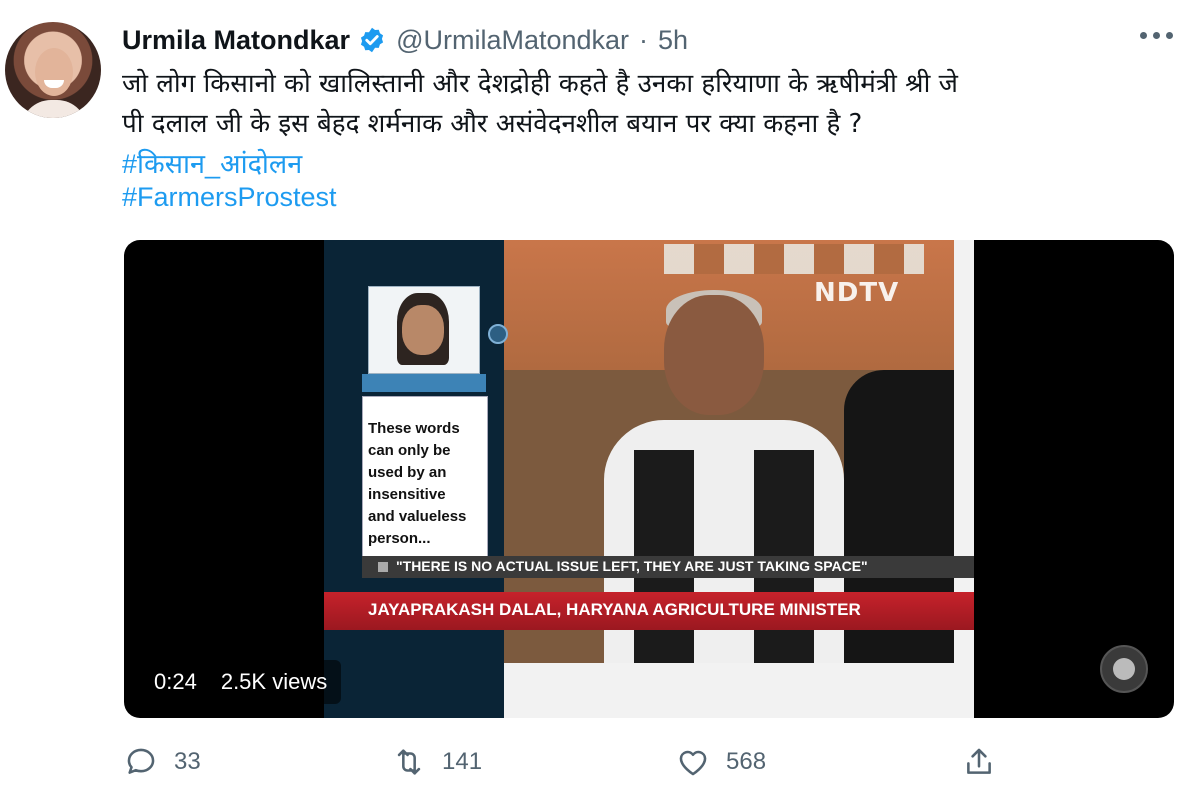 Image resolution: width=1200 pixels, height=800 pixels. I want to click on verified-badge-icon, so click(372, 40).